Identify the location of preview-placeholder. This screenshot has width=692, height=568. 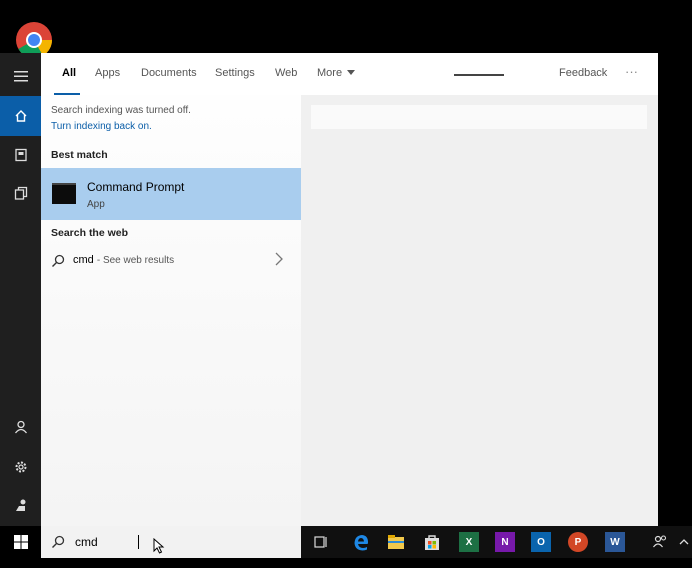
(479, 117).